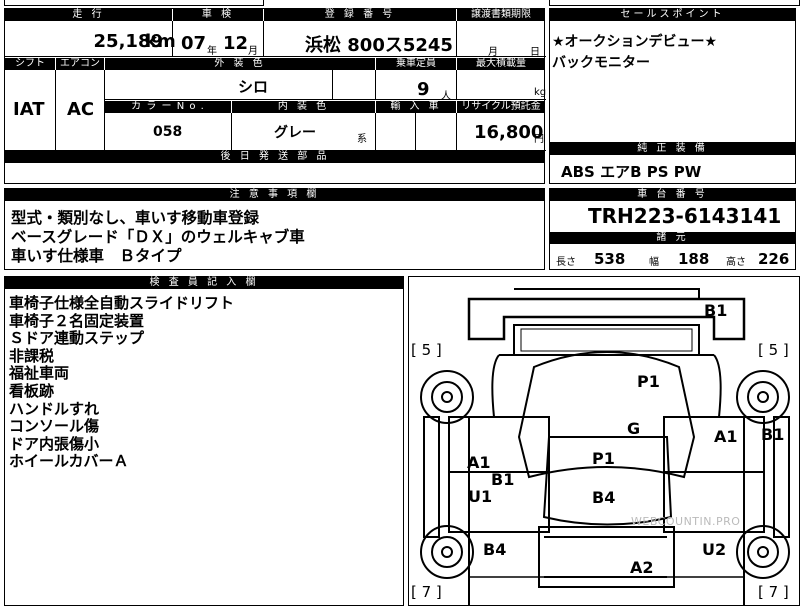 The width and height of the screenshot is (800, 606). I want to click on caution-line: 車いす仕様車 Ｂタイプ, so click(96, 256).